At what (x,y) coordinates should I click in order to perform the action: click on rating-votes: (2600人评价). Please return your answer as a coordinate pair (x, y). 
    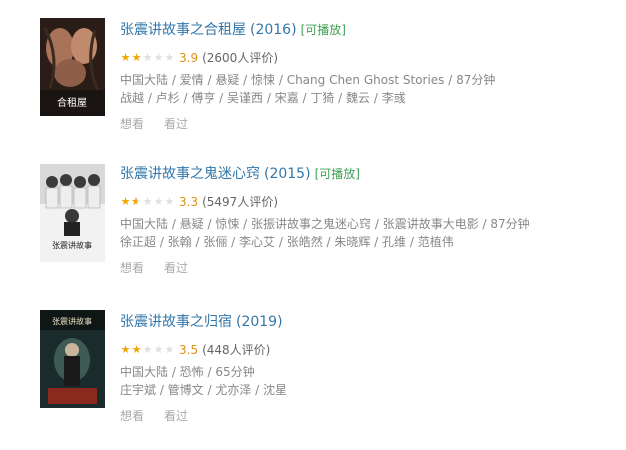
    Looking at the image, I should click on (240, 58).